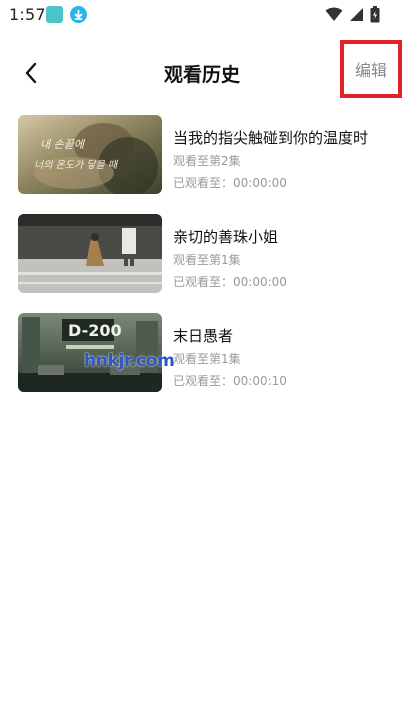  What do you see at coordinates (129, 361) in the screenshot?
I see `watermark-text: hnkjr.com` at bounding box center [129, 361].